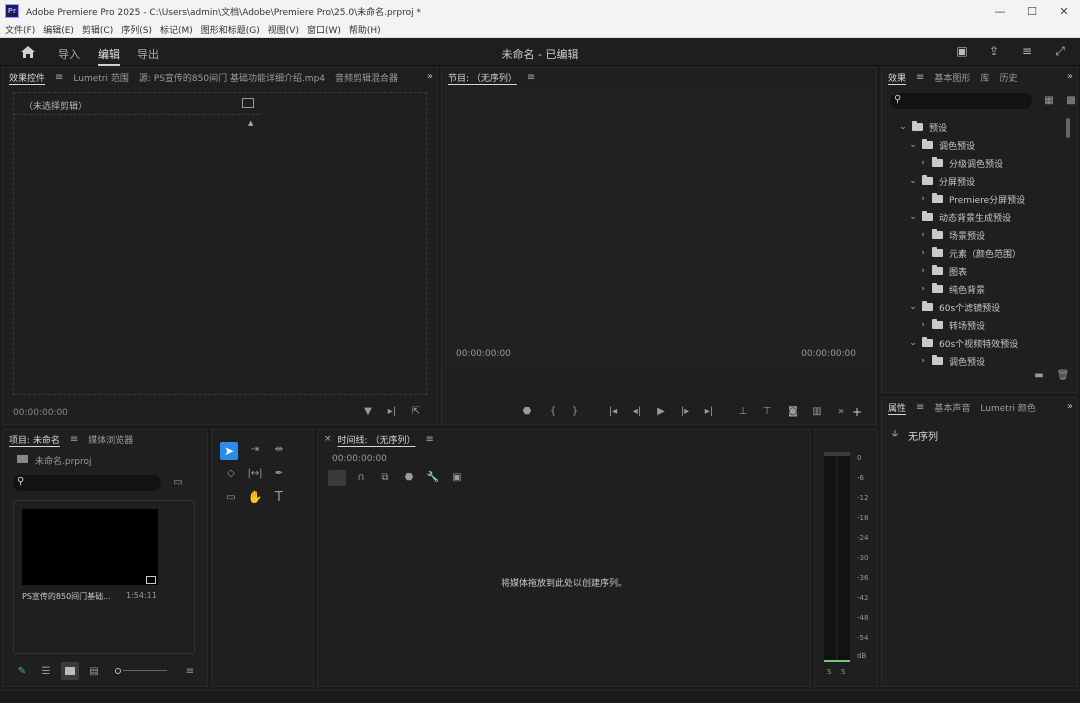  Describe the element at coordinates (97, 29) in the screenshot. I see `menu-clip: 剪辑(C)` at that location.